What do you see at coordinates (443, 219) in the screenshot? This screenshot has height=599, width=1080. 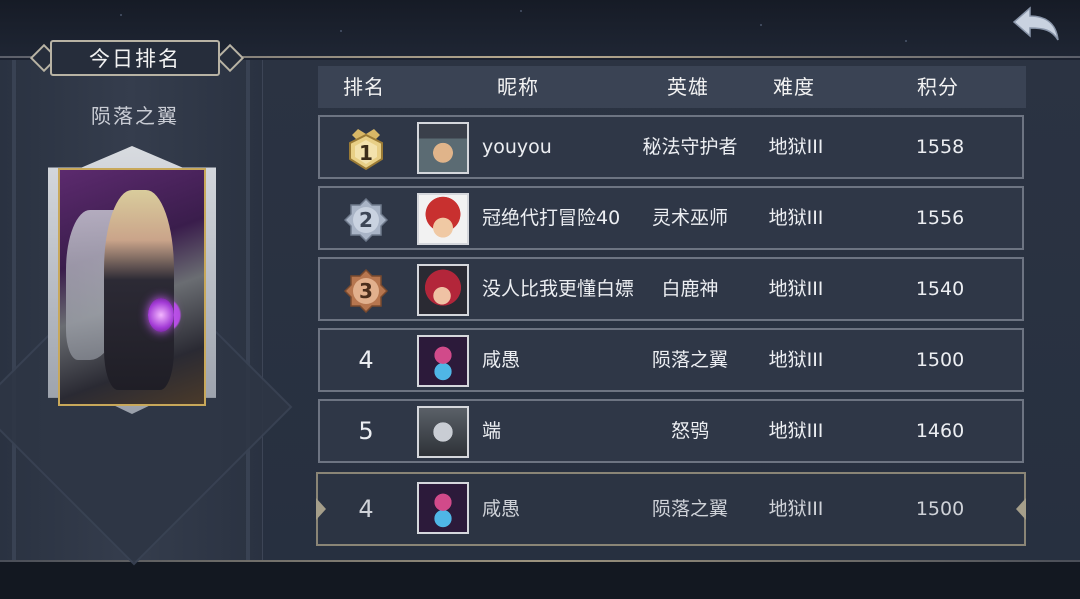 I see `red-hood-girl-avatar` at bounding box center [443, 219].